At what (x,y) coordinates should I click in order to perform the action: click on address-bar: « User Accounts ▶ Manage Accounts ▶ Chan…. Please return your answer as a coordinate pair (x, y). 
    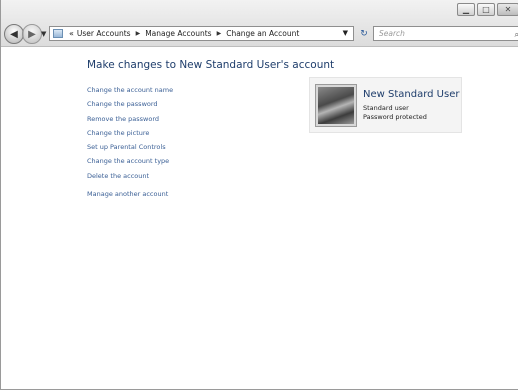
    Looking at the image, I should click on (201, 33).